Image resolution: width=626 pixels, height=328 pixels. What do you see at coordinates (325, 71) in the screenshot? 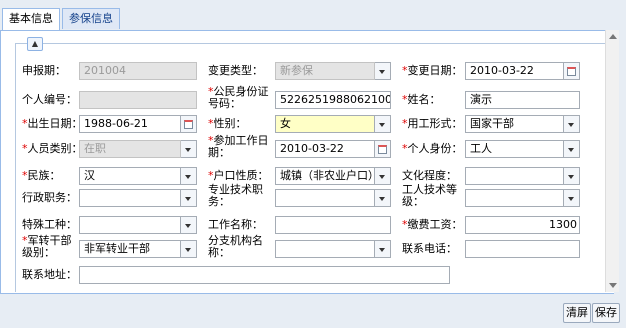
I see `field-input: 新参保` at bounding box center [325, 71].